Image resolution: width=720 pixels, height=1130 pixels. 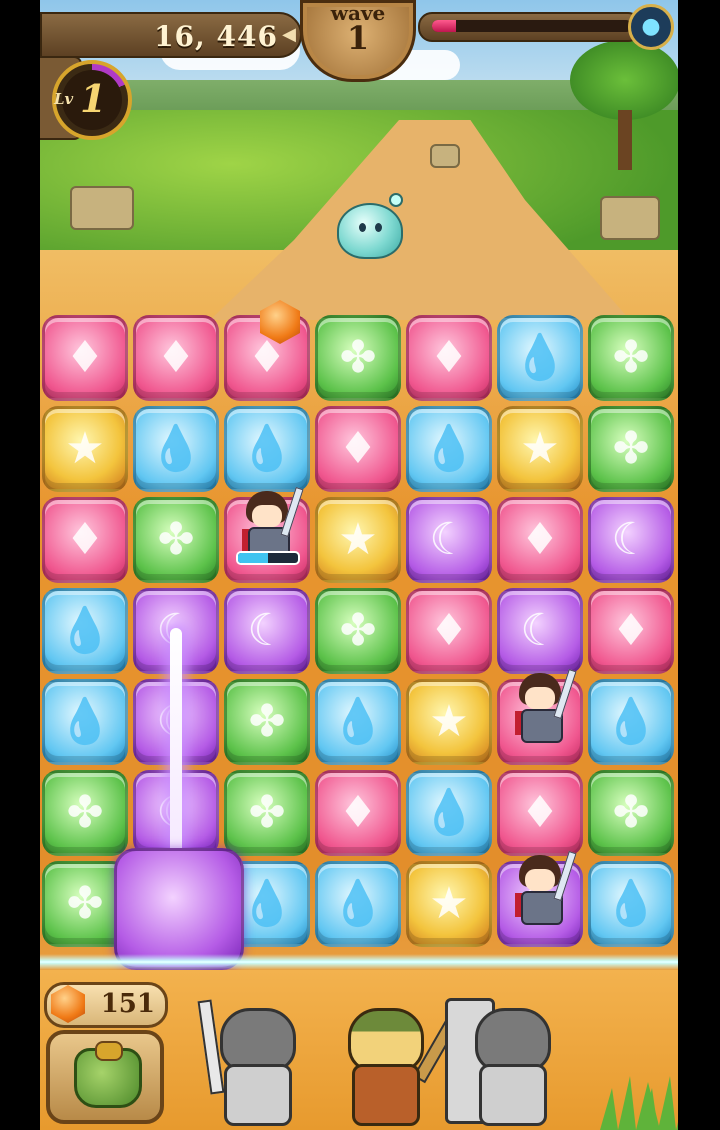 What do you see at coordinates (102, 208) in the screenshot?
I see `rock-left` at bounding box center [102, 208].